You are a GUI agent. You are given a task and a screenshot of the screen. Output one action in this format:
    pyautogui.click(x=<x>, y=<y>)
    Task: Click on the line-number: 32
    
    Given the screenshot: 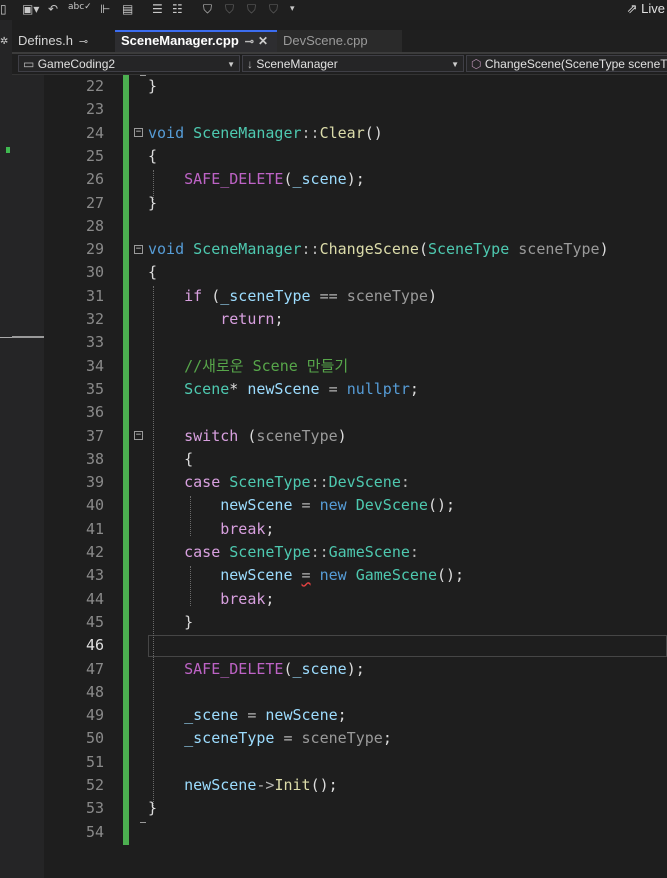 What is the action you would take?
    pyautogui.click(x=94, y=319)
    